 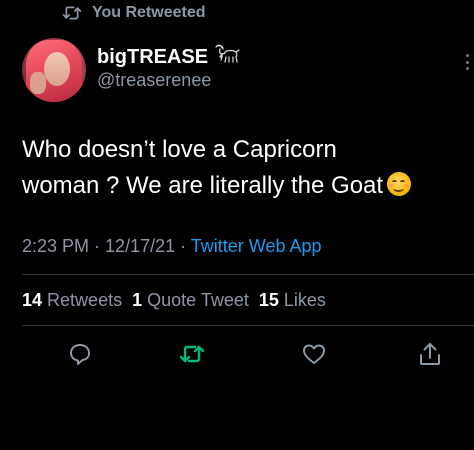 I want to click on likes-label: Likes, so click(x=304, y=300).